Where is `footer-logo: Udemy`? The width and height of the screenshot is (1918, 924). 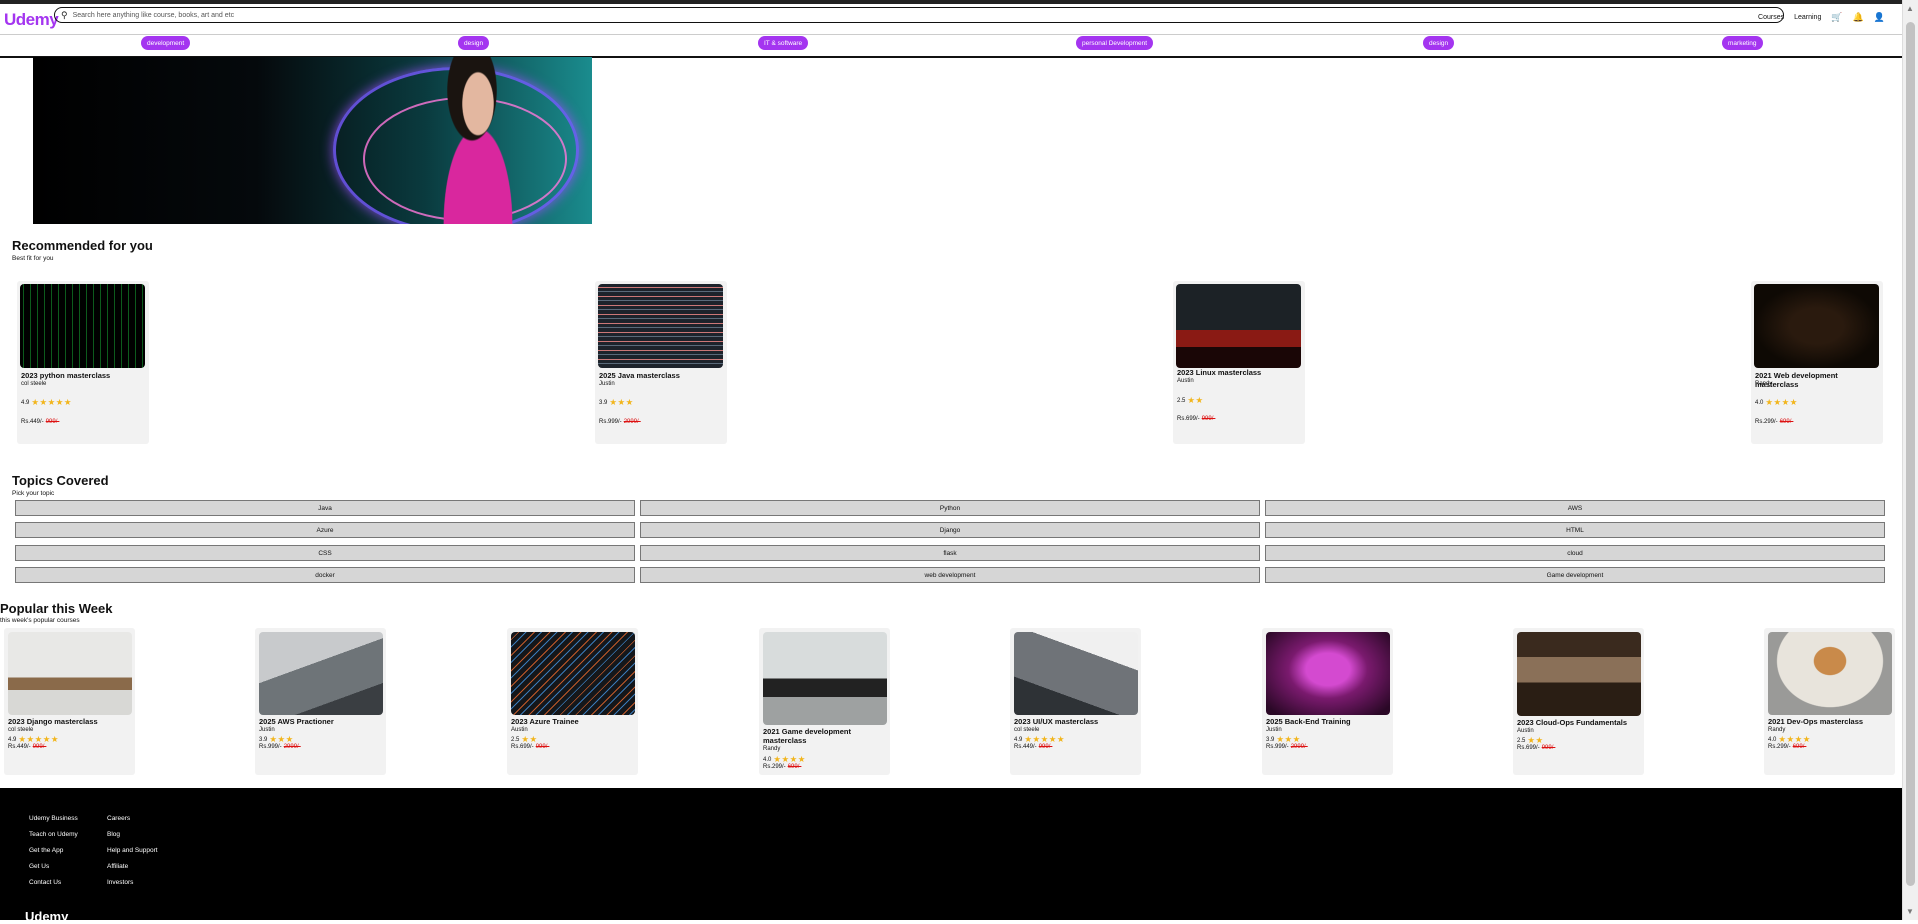 footer-logo: Udemy is located at coordinates (47, 916).